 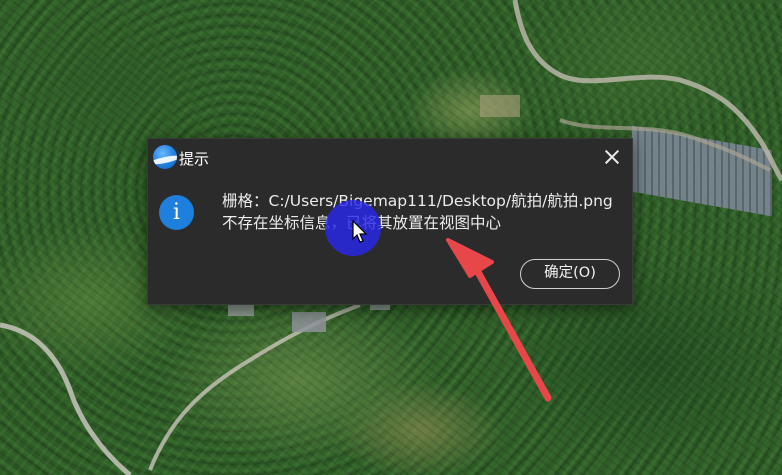 What do you see at coordinates (390, 157) in the screenshot?
I see `dialog-titlebar: 提示` at bounding box center [390, 157].